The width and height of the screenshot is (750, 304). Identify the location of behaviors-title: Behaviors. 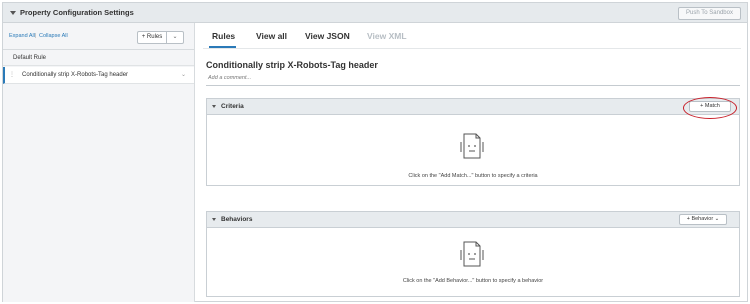
(237, 219).